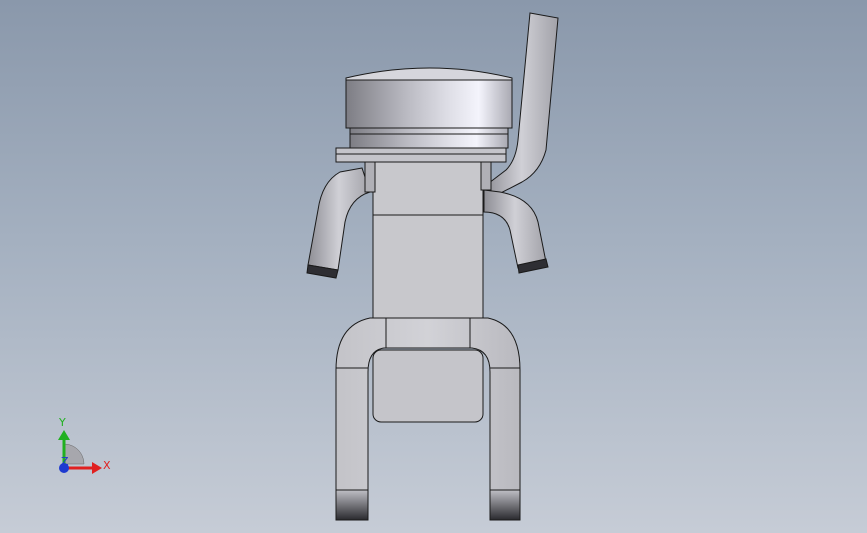 This screenshot has width=867, height=533. Describe the element at coordinates (62, 422) in the screenshot. I see `y-axis-label: Y` at that location.